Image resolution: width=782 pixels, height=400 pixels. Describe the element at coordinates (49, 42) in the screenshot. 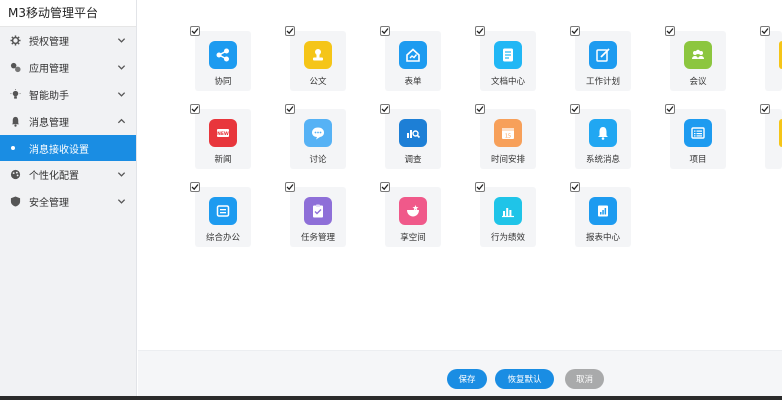

I see `sidebar-item-label: 授权管理` at that location.